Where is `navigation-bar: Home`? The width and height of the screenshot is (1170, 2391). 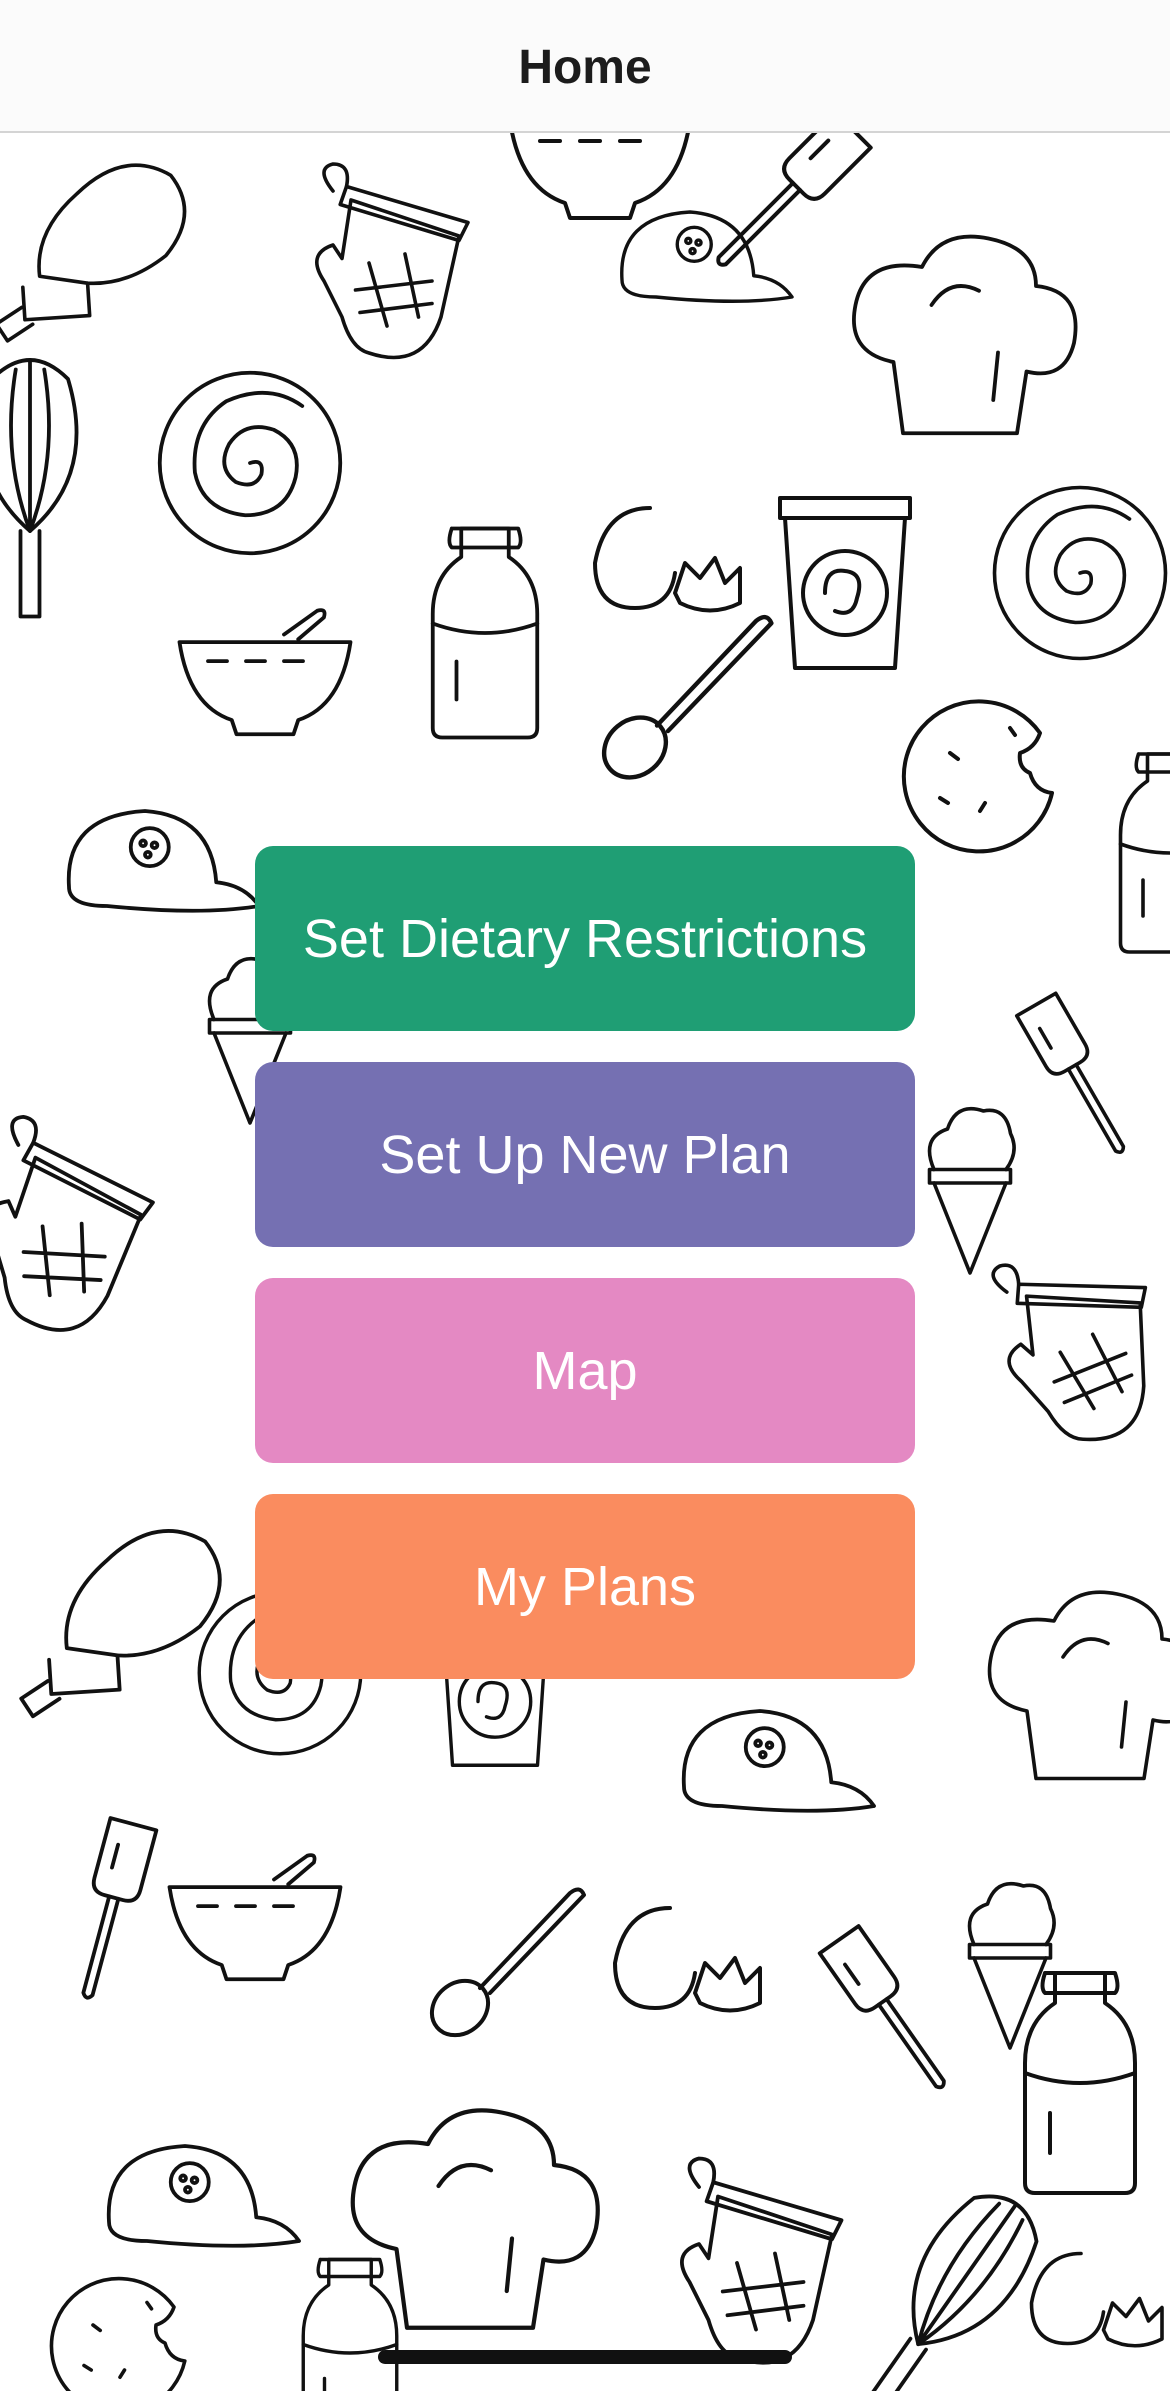
navigation-bar: Home is located at coordinates (585, 66).